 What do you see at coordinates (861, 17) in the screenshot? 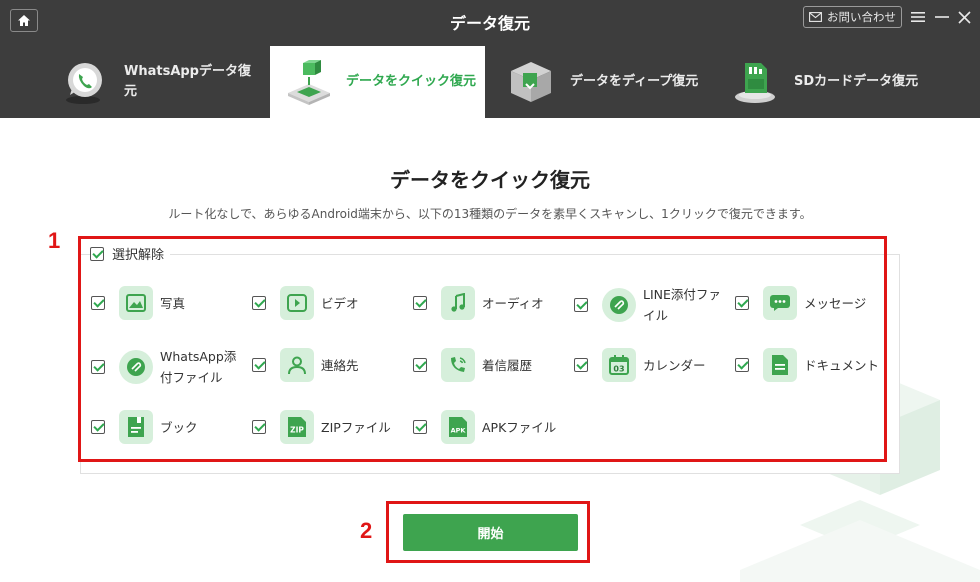
I see `contact-us-label: お問い合わせ` at bounding box center [861, 17].